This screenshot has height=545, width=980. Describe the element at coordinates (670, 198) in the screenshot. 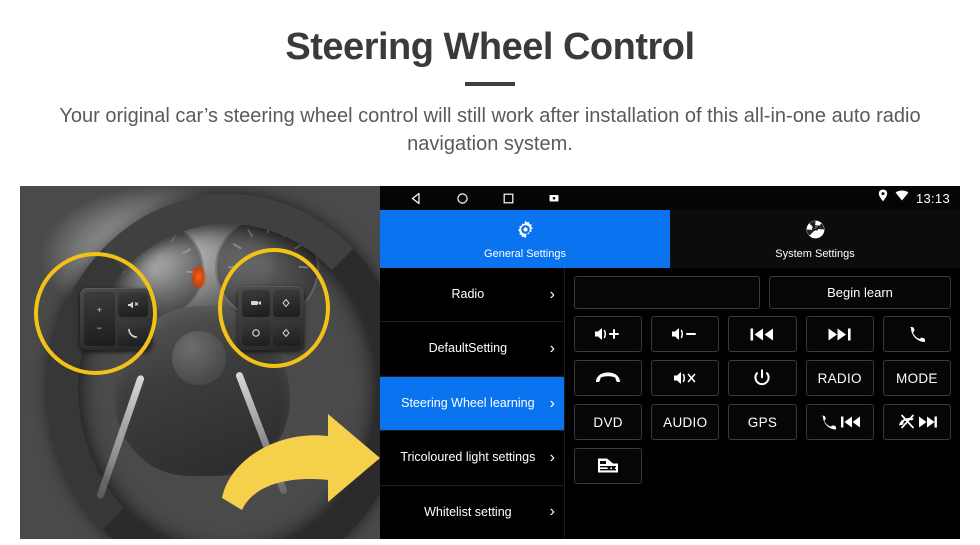

I see `android-status-bar: 13:13` at that location.